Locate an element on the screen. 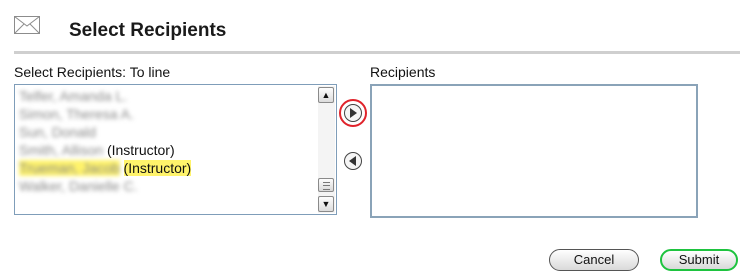  recipient-name: Simon, Theresa A. is located at coordinates (76, 114).